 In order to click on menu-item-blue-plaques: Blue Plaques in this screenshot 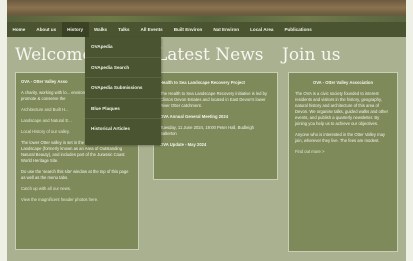, I will do `click(123, 109)`.